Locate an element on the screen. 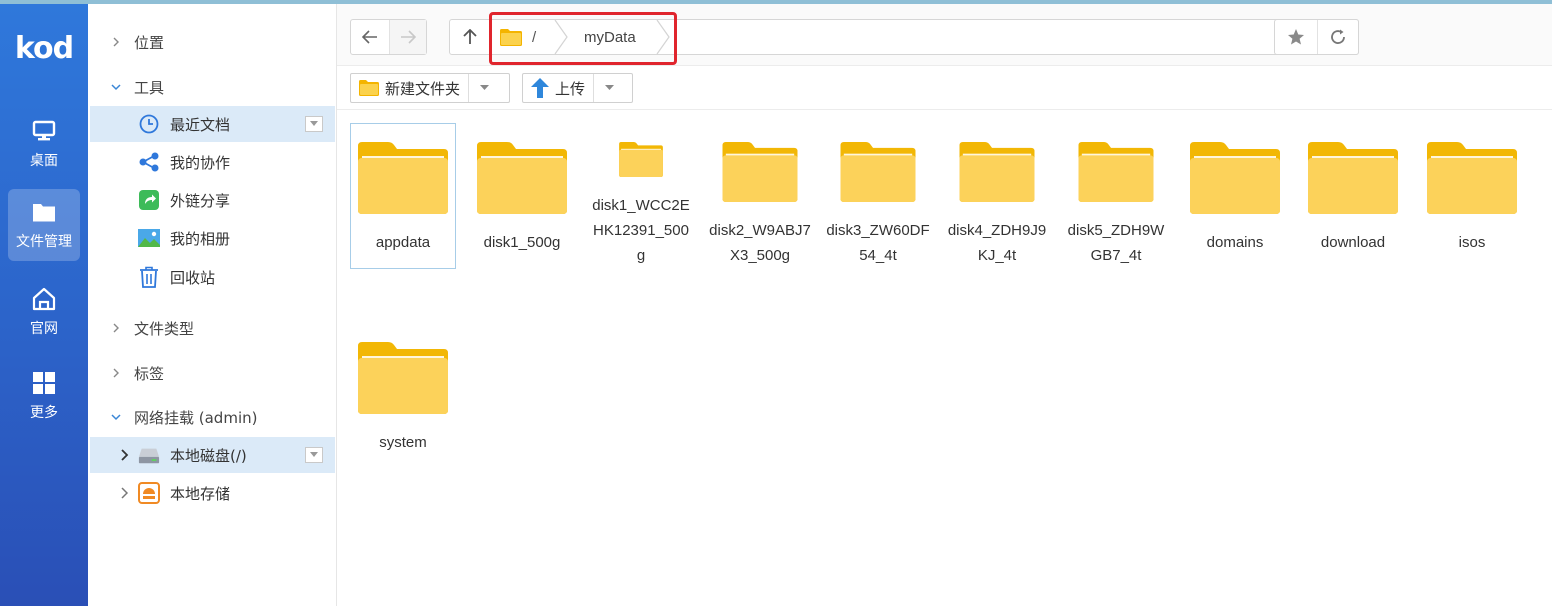 Image resolution: width=1552 pixels, height=606 pixels. home-icon is located at coordinates (44, 299).